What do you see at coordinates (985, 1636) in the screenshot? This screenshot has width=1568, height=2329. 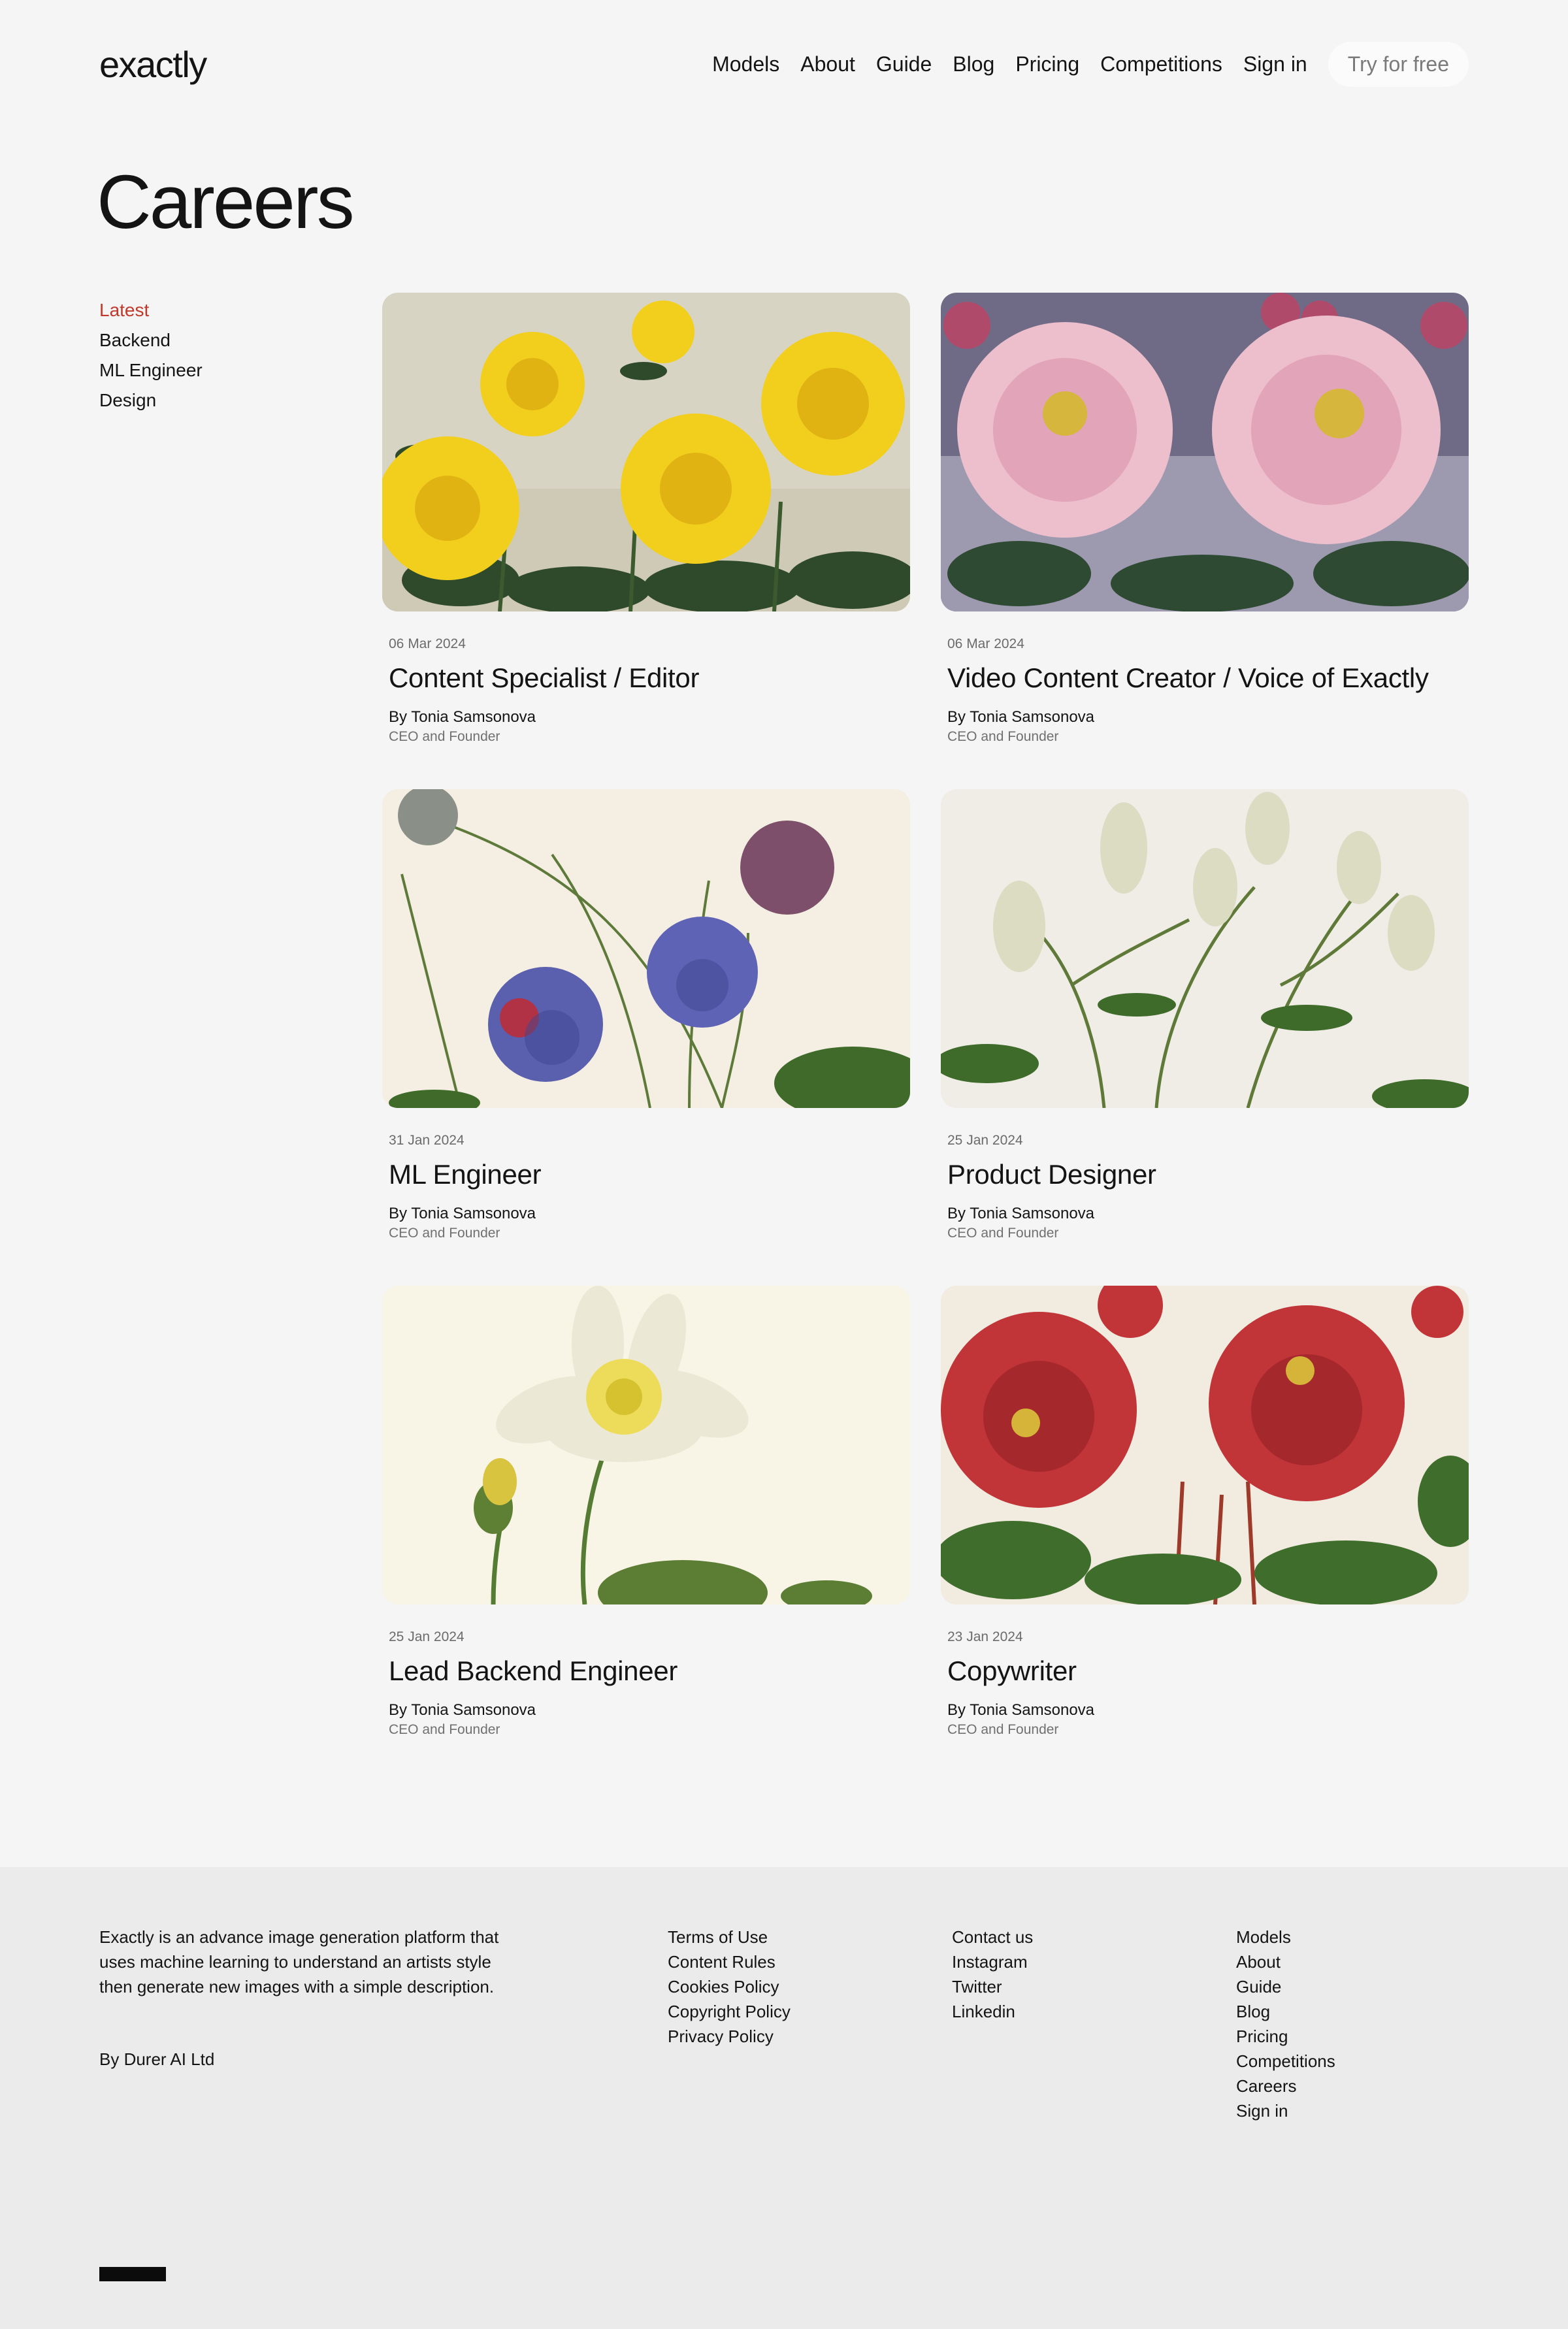 I see `post-date: 23 Jan 2024` at bounding box center [985, 1636].